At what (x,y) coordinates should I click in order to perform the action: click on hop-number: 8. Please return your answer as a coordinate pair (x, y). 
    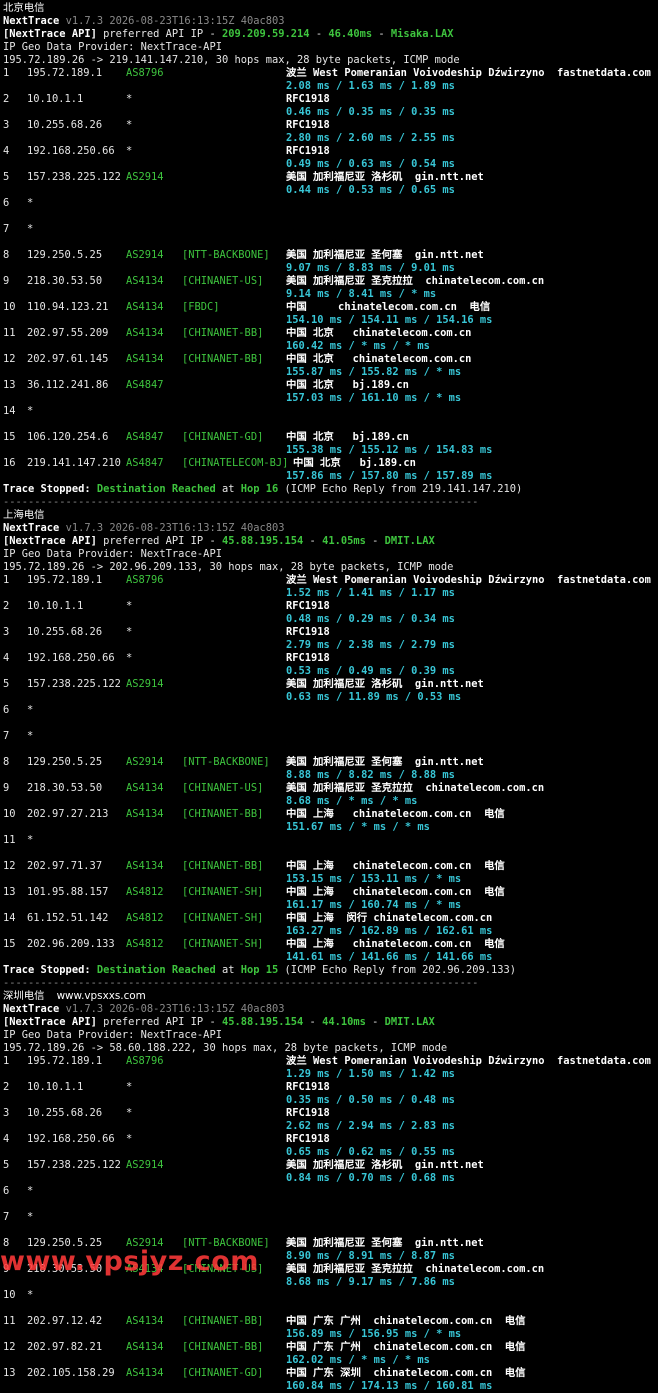
    Looking at the image, I should click on (6, 255).